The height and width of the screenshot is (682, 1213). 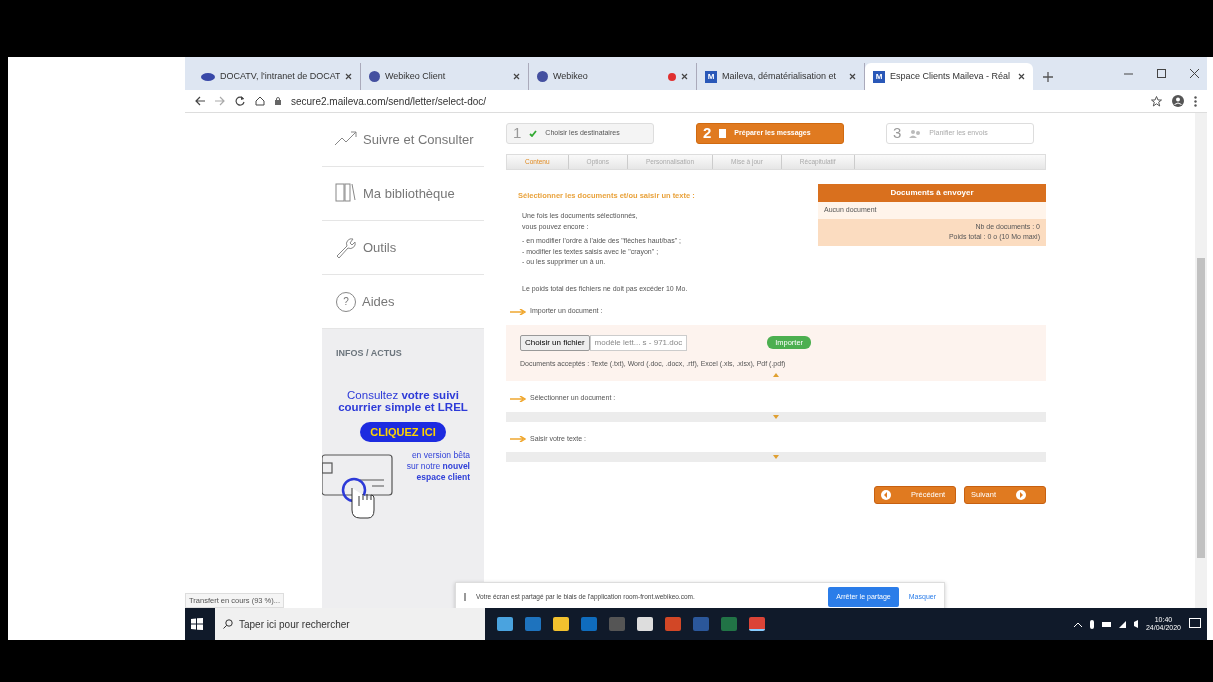 What do you see at coordinates (228, 624) in the screenshot?
I see `search-icon` at bounding box center [228, 624].